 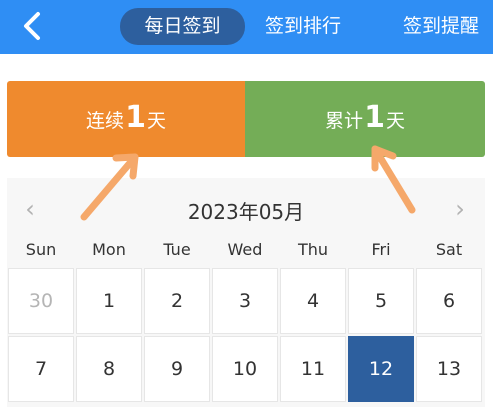 What do you see at coordinates (245, 301) in the screenshot?
I see `calendar-day: 3` at bounding box center [245, 301].